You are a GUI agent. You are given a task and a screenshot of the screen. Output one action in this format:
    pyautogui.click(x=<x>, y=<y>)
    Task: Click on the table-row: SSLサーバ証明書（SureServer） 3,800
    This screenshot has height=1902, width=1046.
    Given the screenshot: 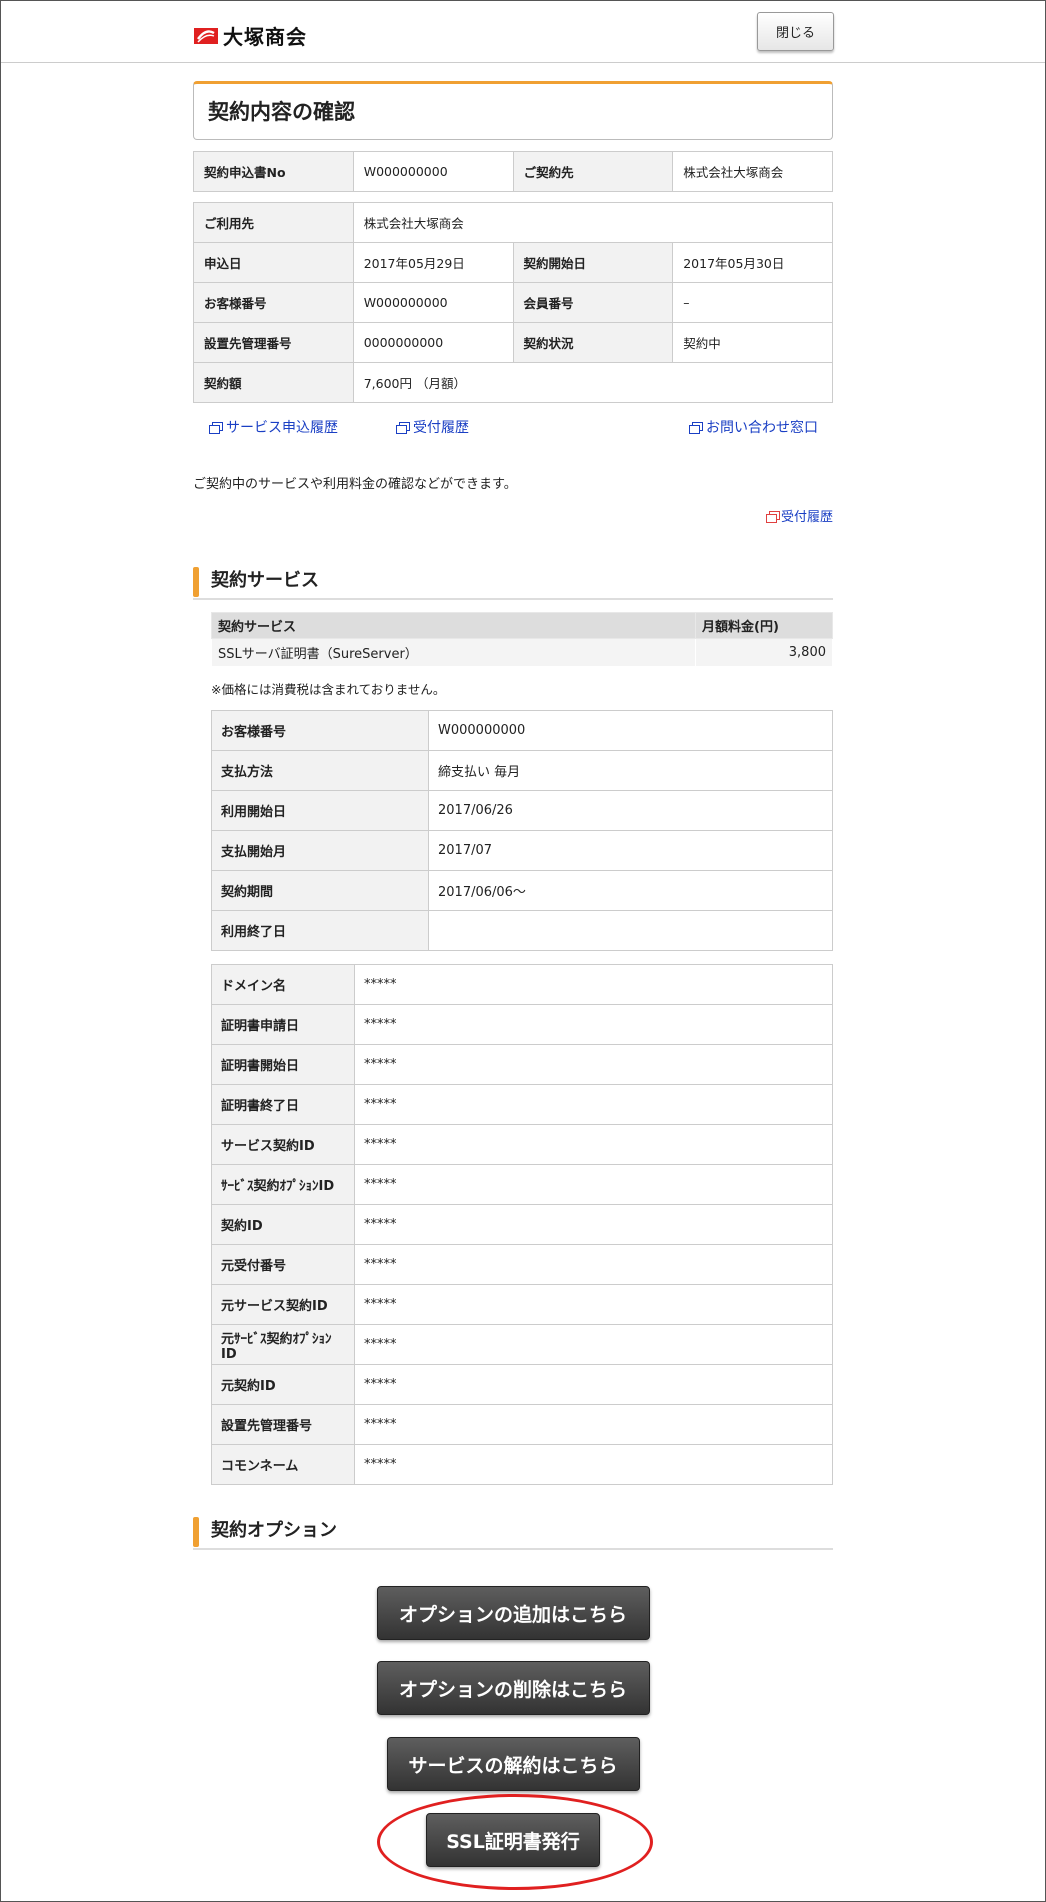 What is the action you would take?
    pyautogui.click(x=522, y=652)
    